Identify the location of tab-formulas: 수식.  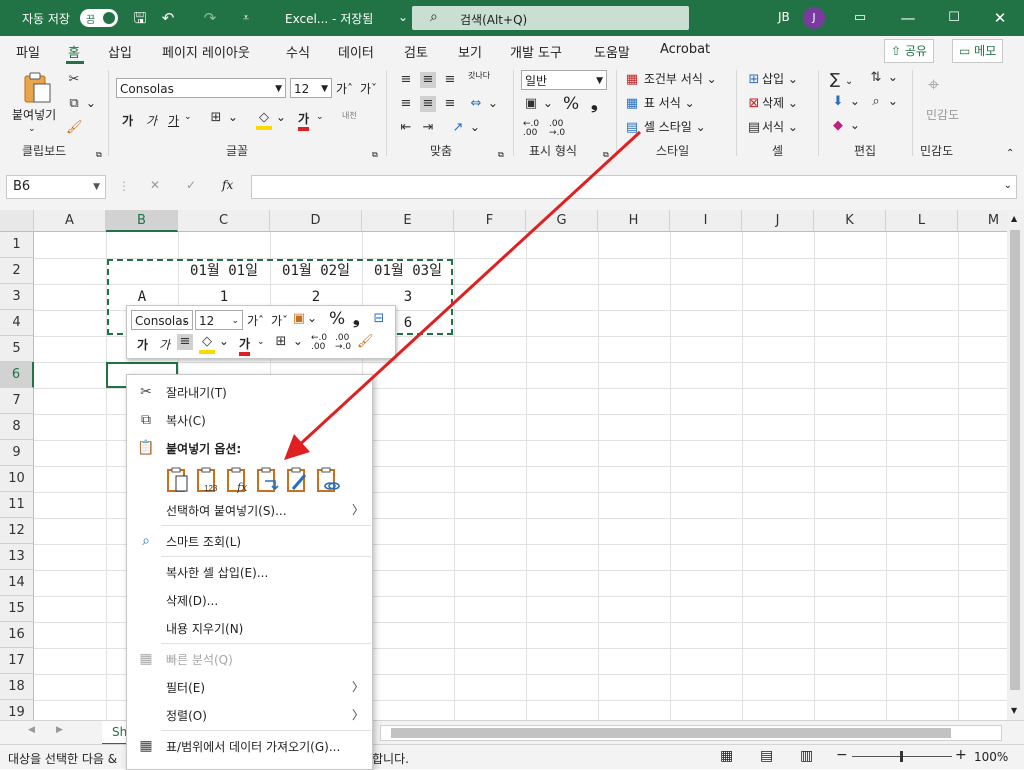
(298, 51).